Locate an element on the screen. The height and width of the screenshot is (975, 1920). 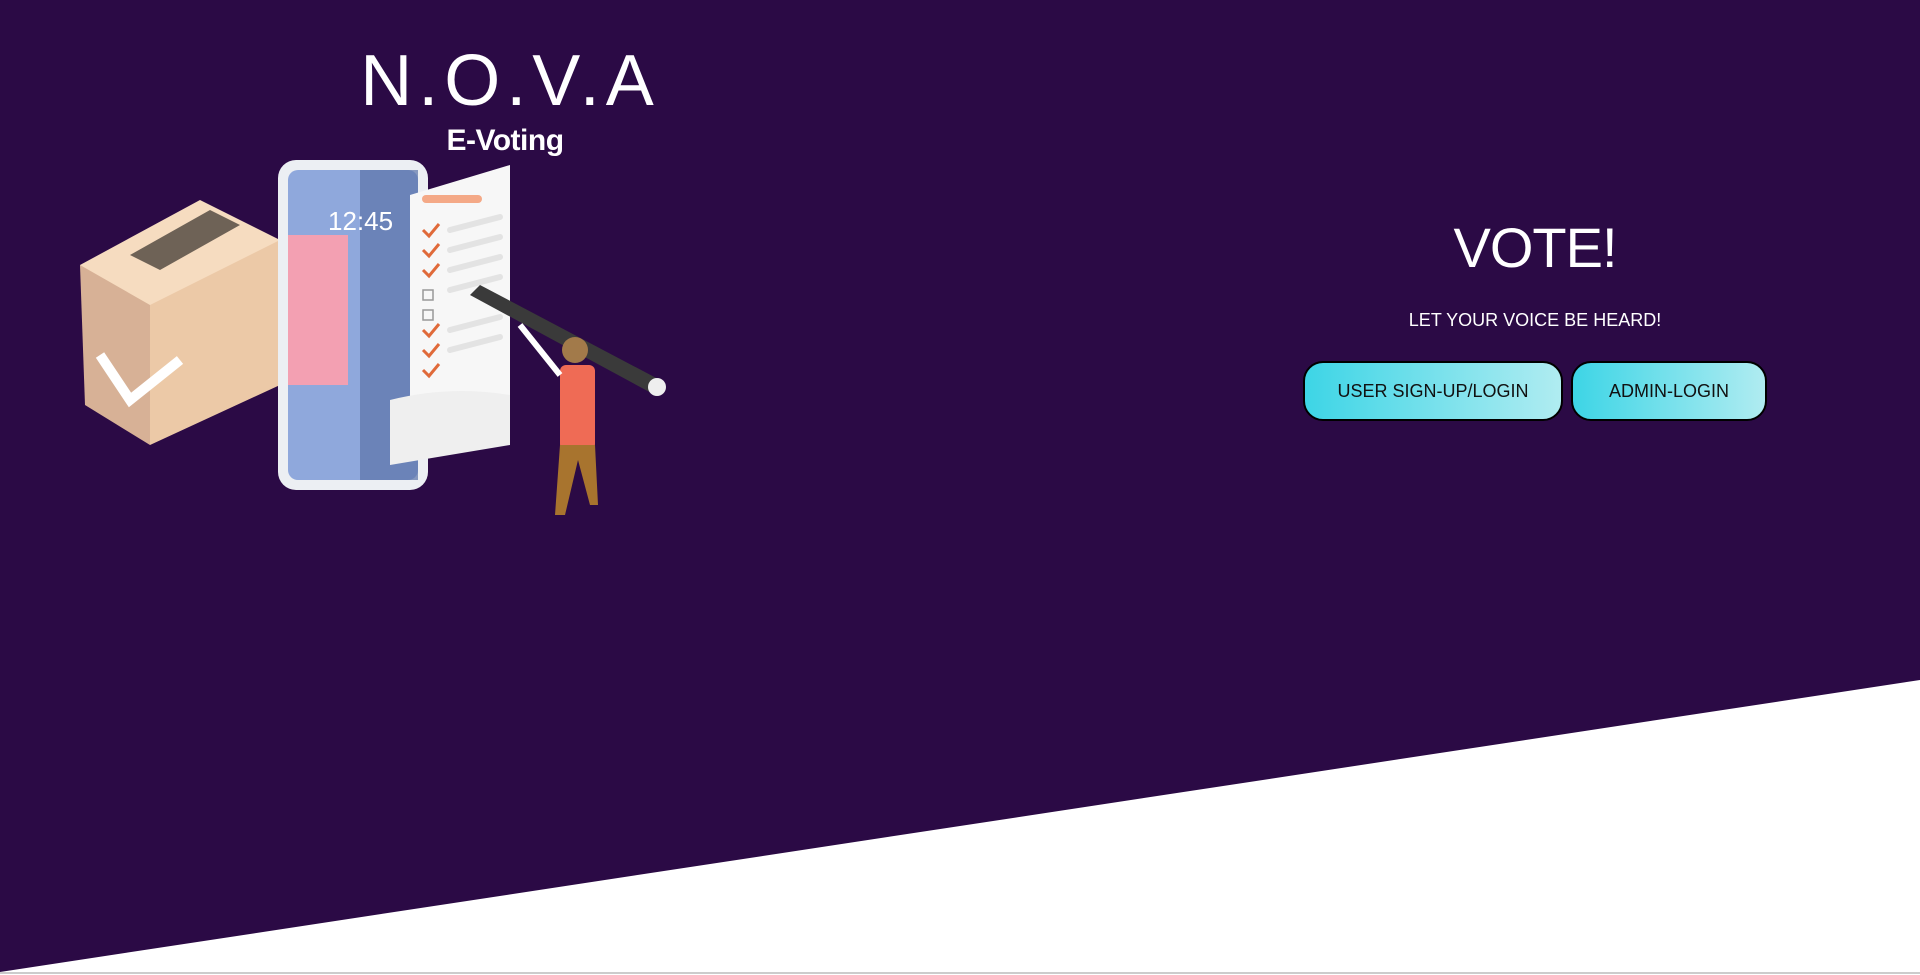
ballot-box-icon is located at coordinates (180, 322).